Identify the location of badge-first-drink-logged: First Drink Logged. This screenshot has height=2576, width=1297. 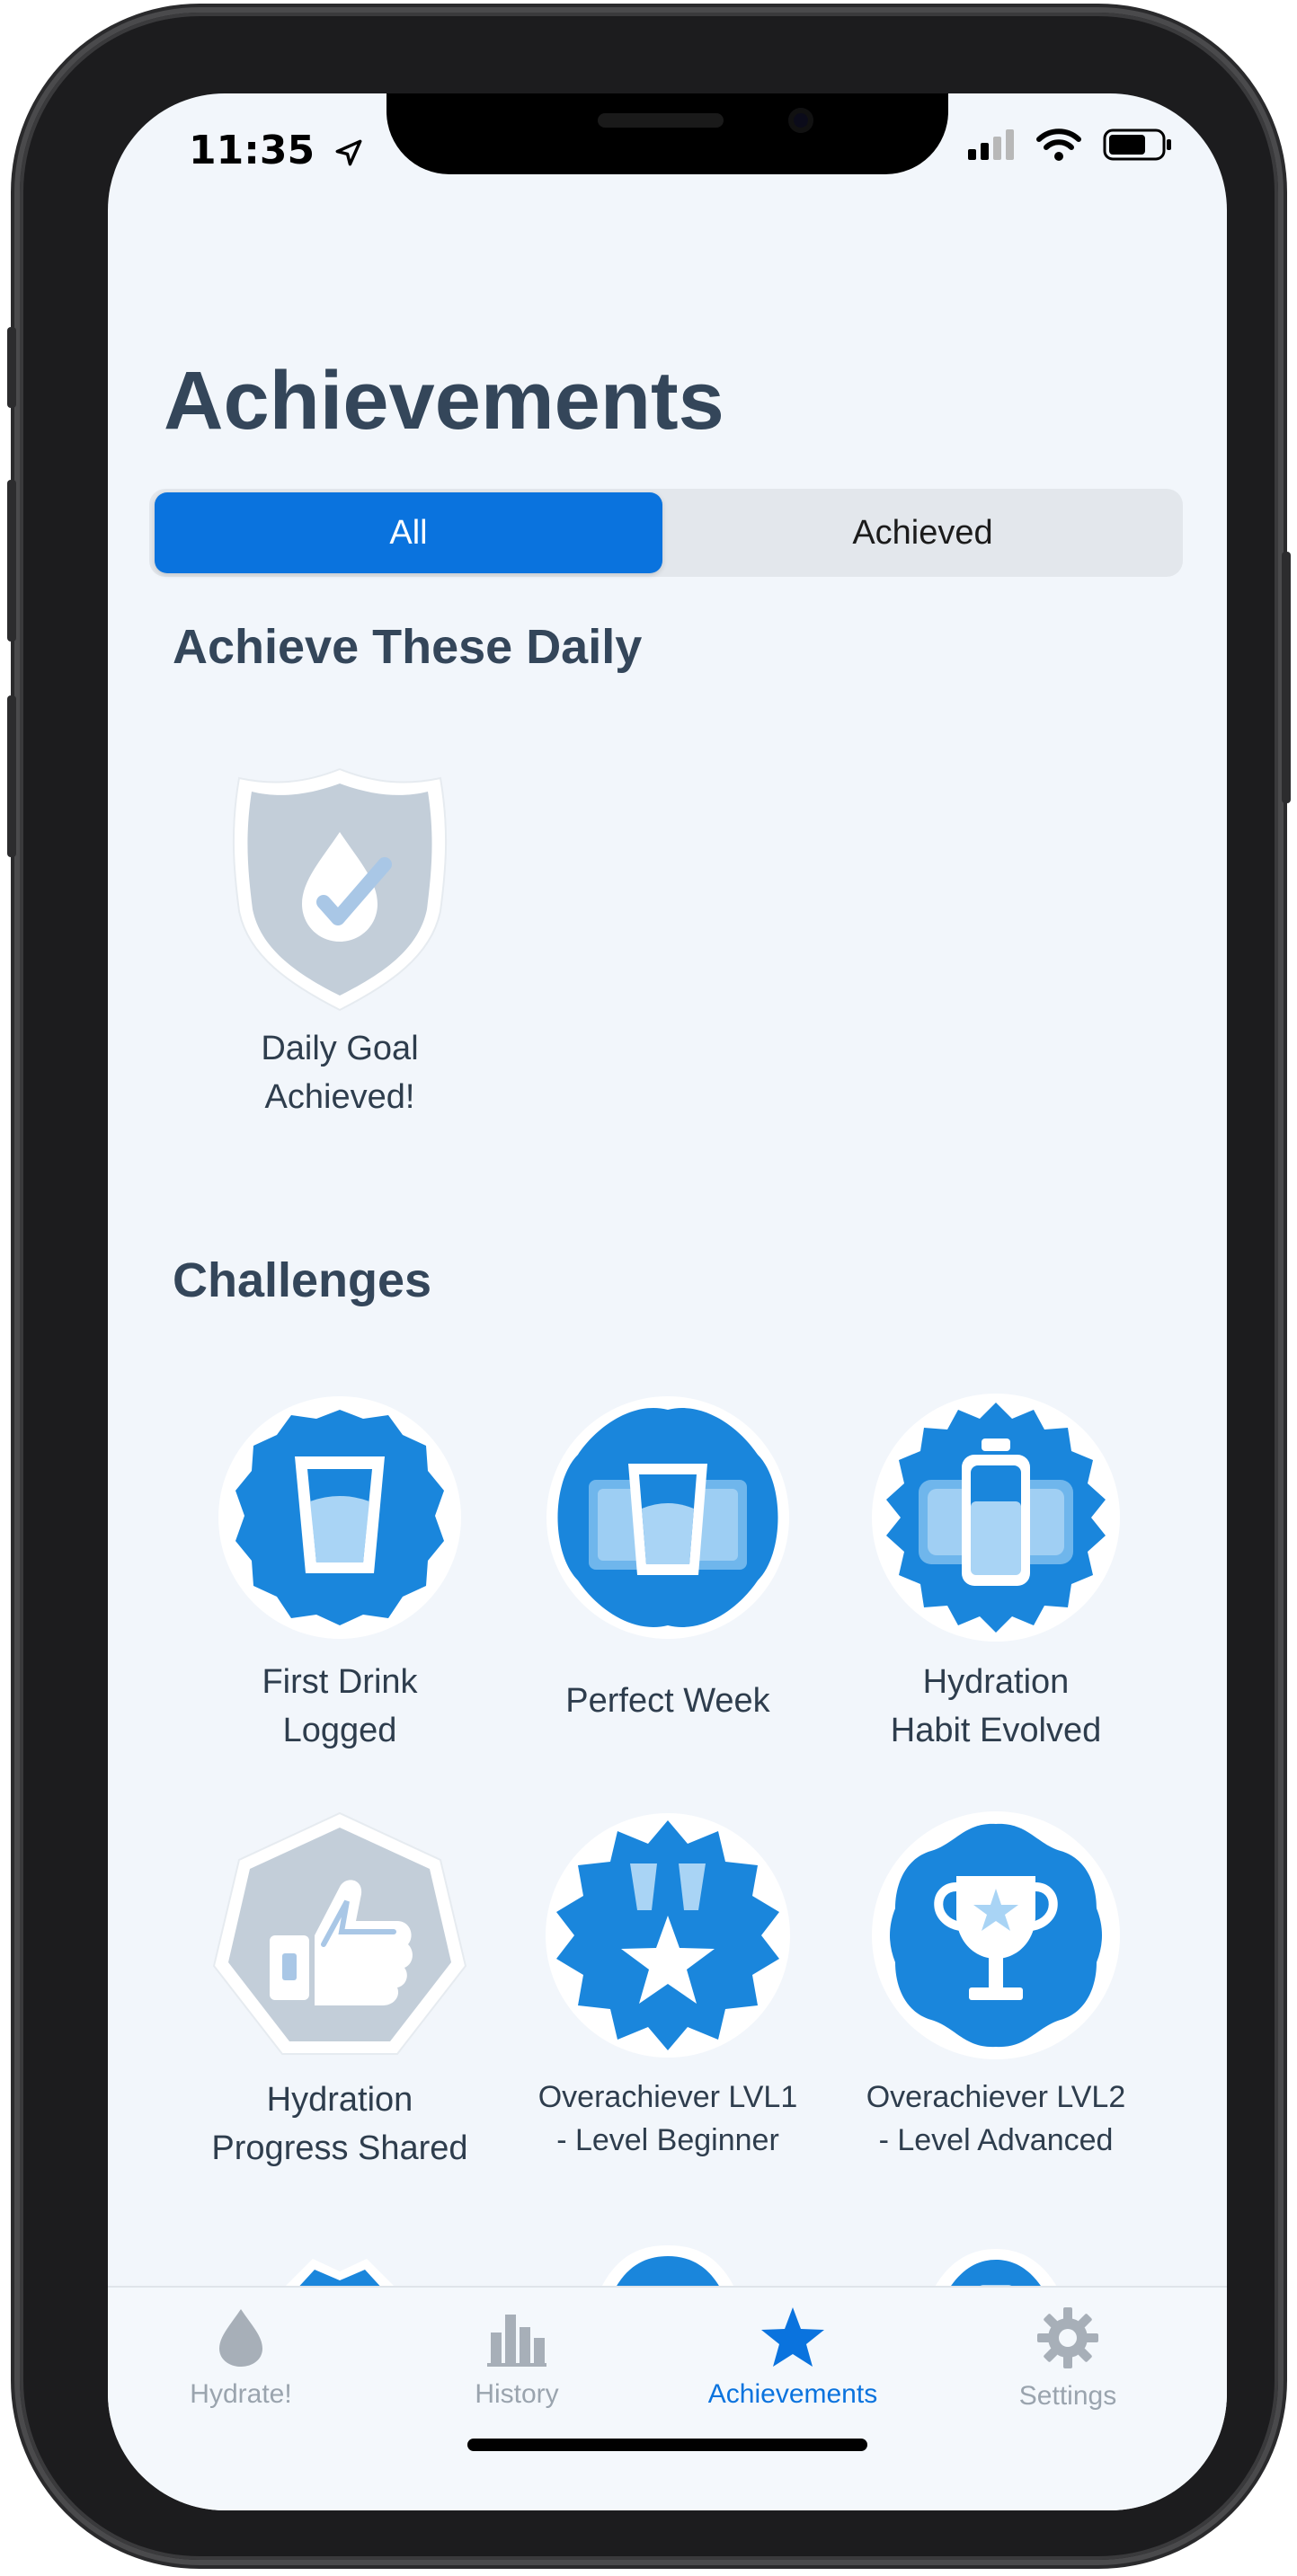
(340, 1569).